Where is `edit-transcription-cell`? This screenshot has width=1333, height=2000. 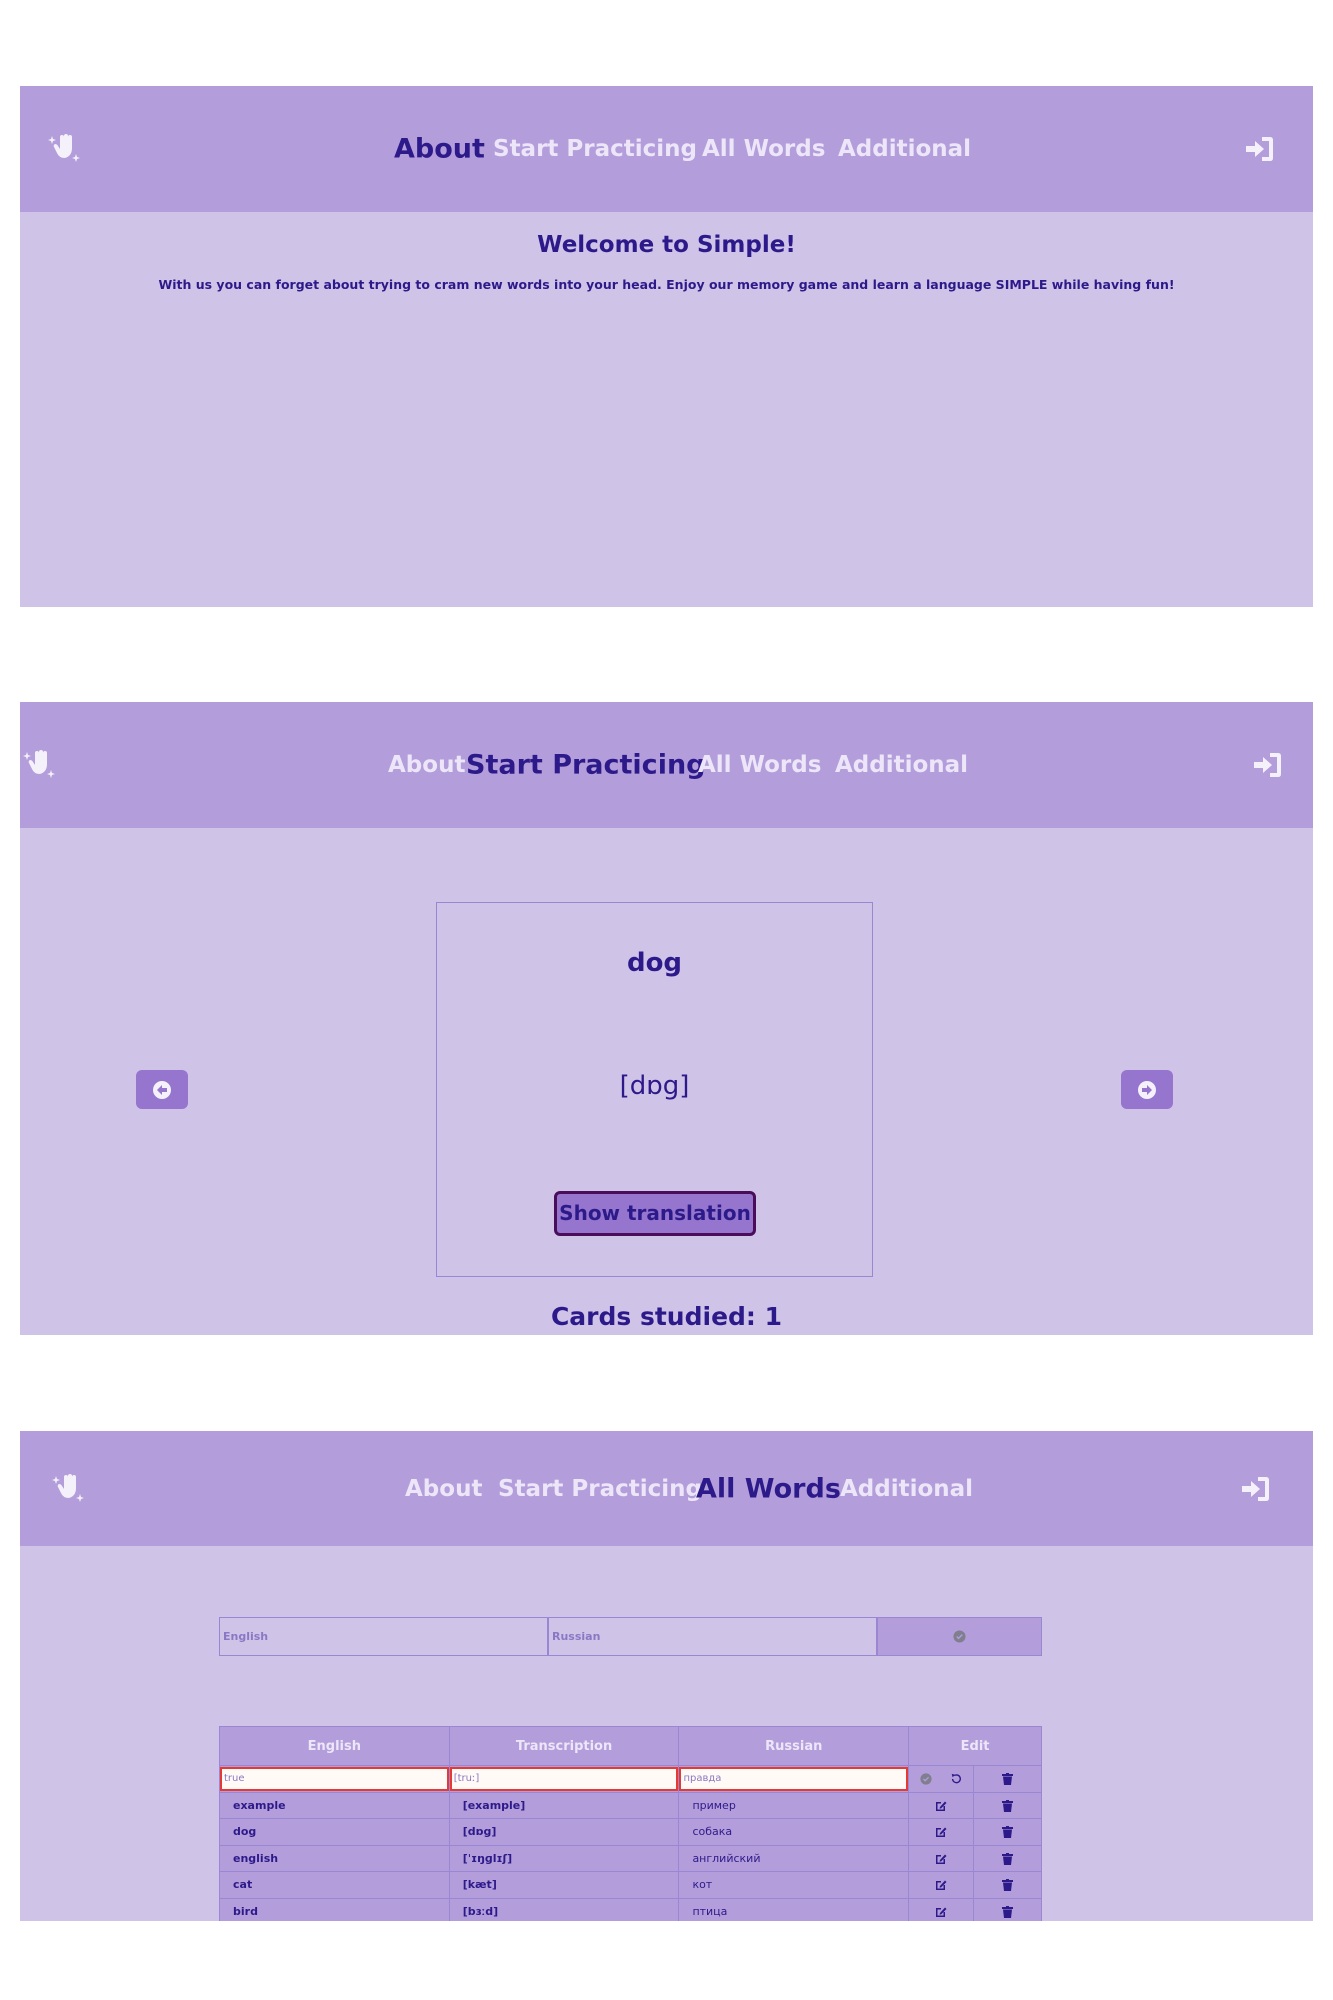 edit-transcription-cell is located at coordinates (564, 1779).